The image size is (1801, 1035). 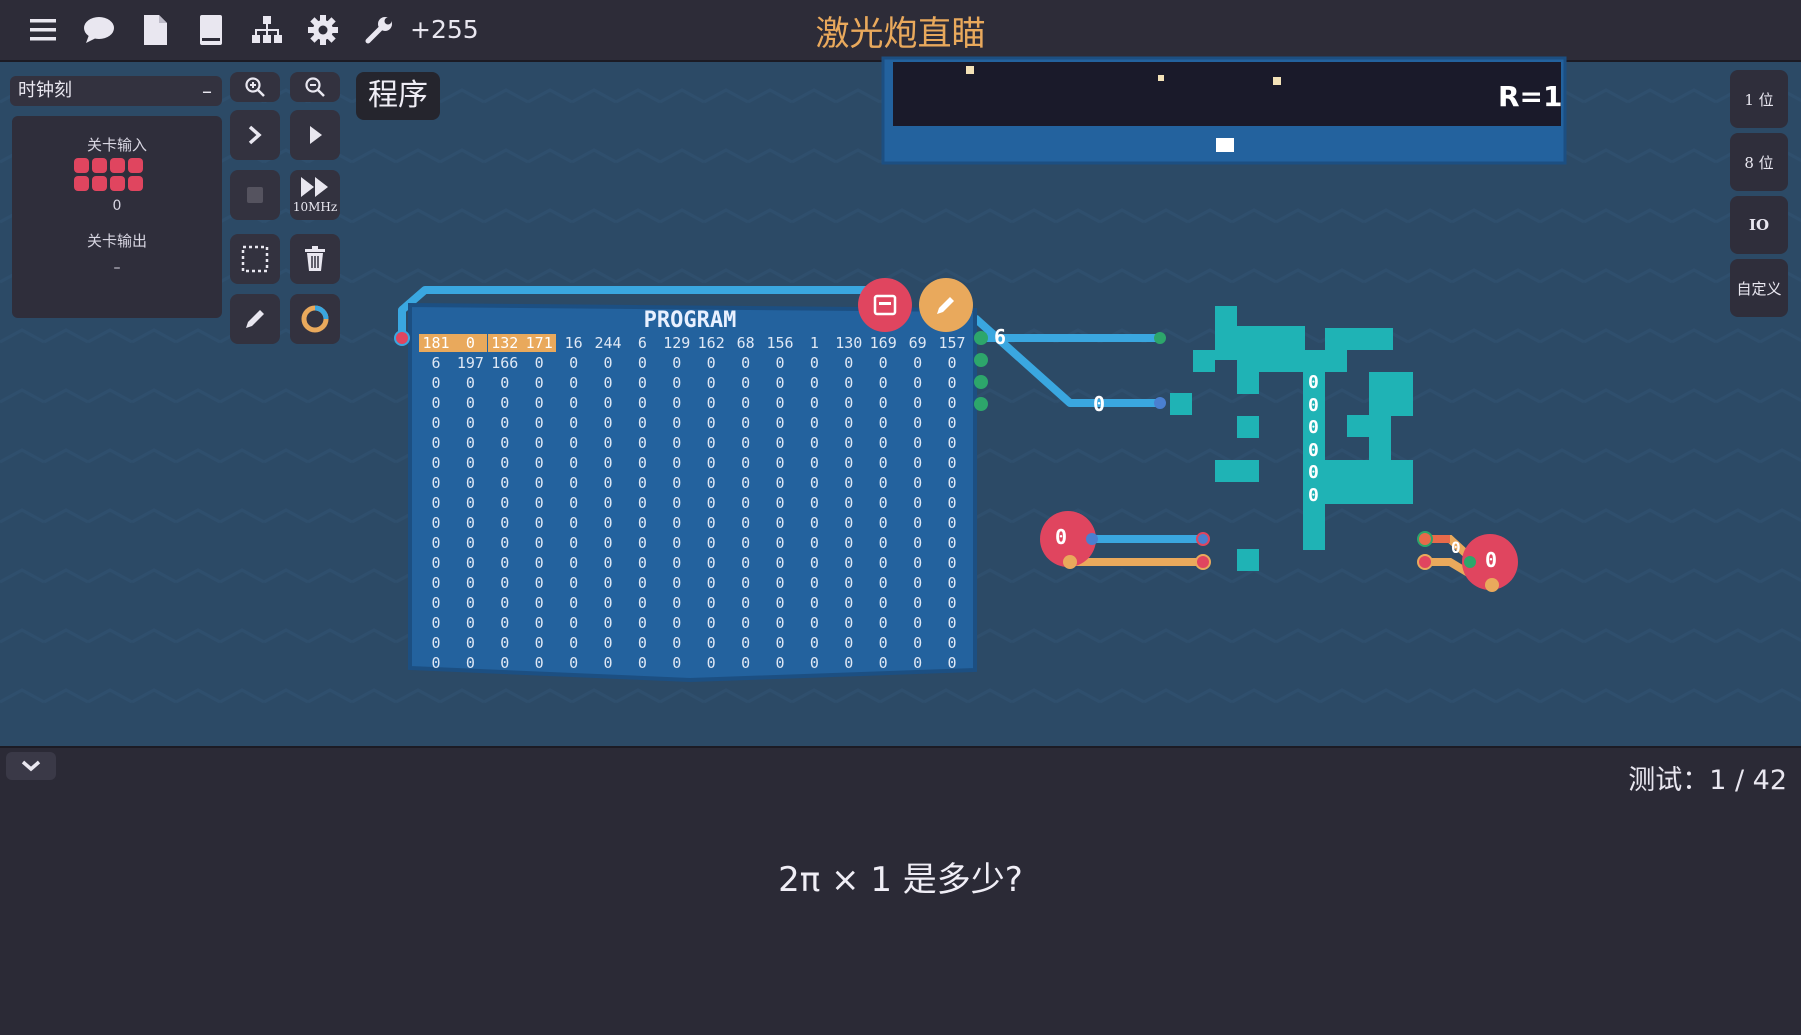 I want to click on program-cell: 132, so click(x=504, y=343).